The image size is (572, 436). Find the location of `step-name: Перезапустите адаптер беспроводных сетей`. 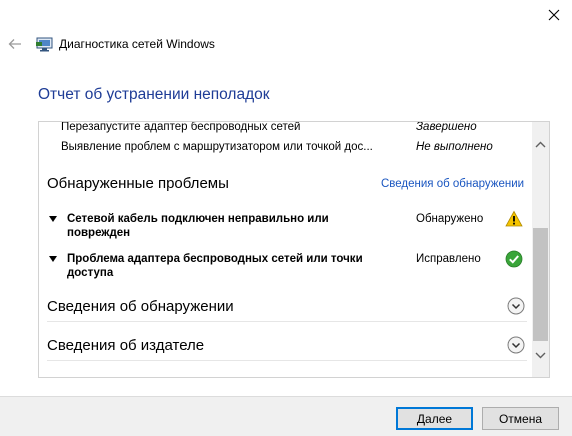

step-name: Перезапустите адаптер беспроводных сетей is located at coordinates (181, 127).